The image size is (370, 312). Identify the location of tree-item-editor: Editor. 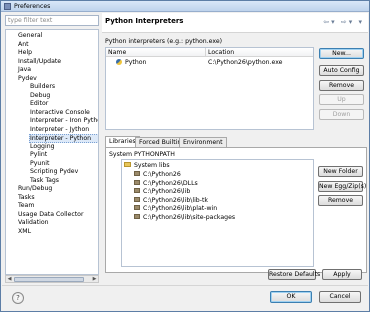
(39, 104).